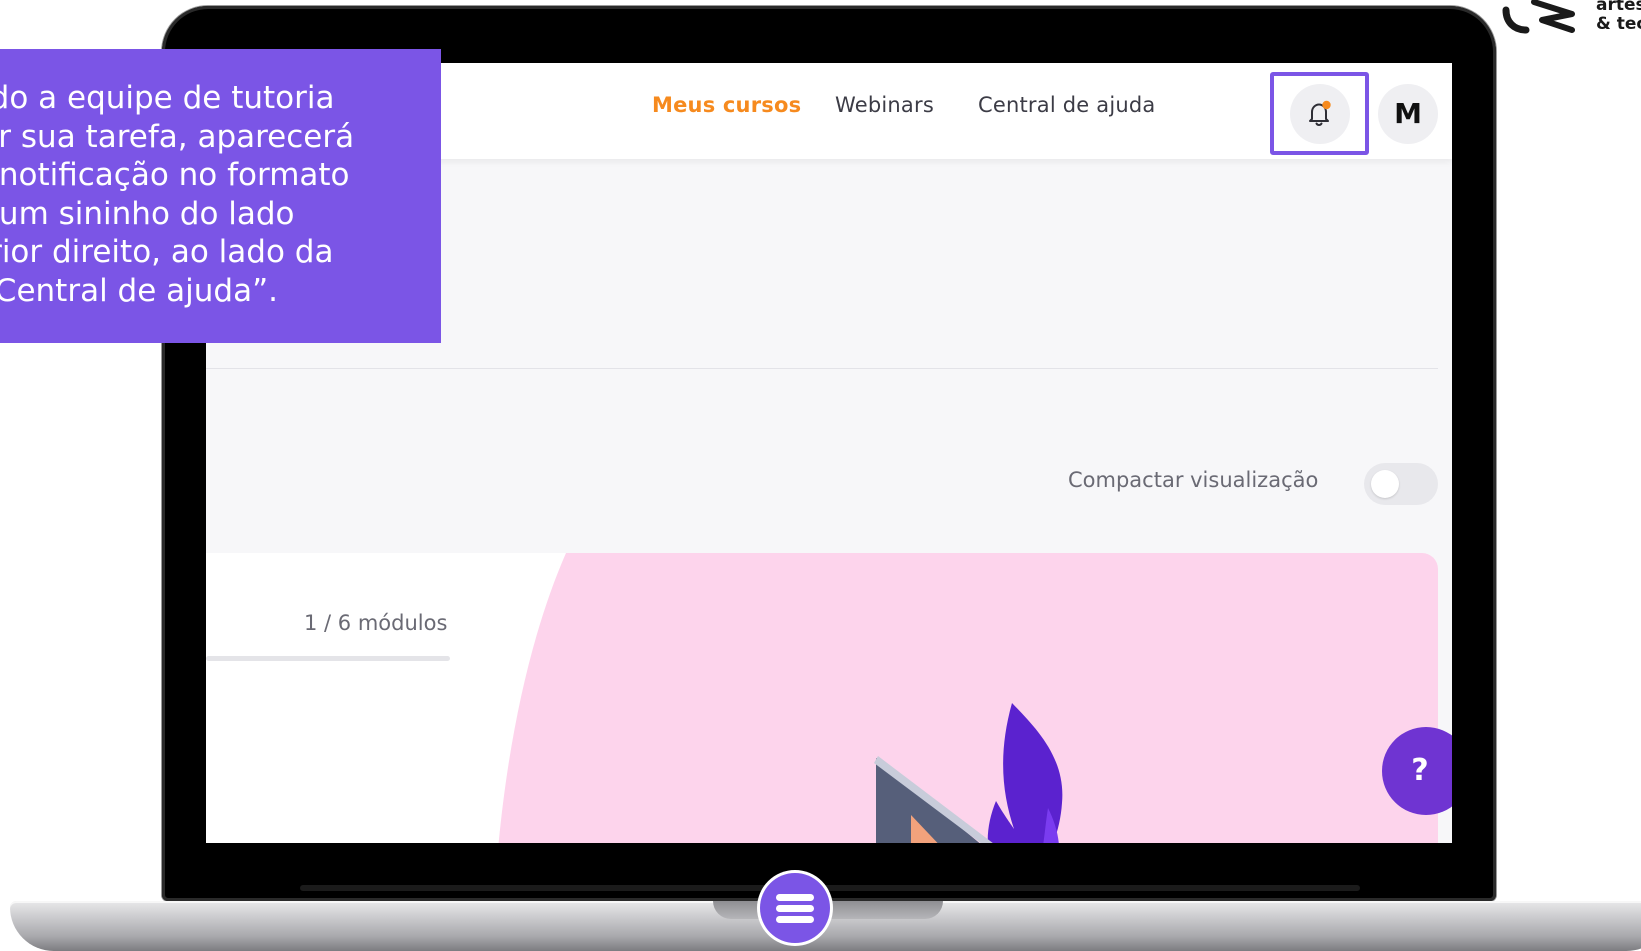 This screenshot has height=951, width=1641. What do you see at coordinates (1618, 17) in the screenshot?
I see `logo-text: artes & tec` at bounding box center [1618, 17].